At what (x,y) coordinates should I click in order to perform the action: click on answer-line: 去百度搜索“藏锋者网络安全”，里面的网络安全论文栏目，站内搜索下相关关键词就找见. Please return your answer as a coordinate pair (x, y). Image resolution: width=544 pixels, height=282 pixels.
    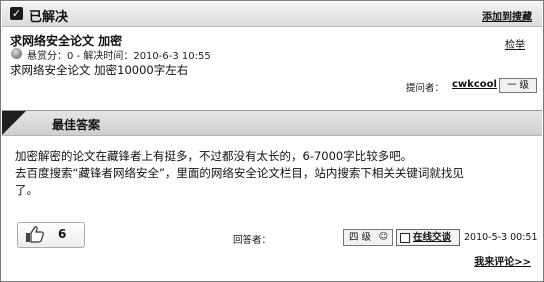
    Looking at the image, I should click on (239, 173).